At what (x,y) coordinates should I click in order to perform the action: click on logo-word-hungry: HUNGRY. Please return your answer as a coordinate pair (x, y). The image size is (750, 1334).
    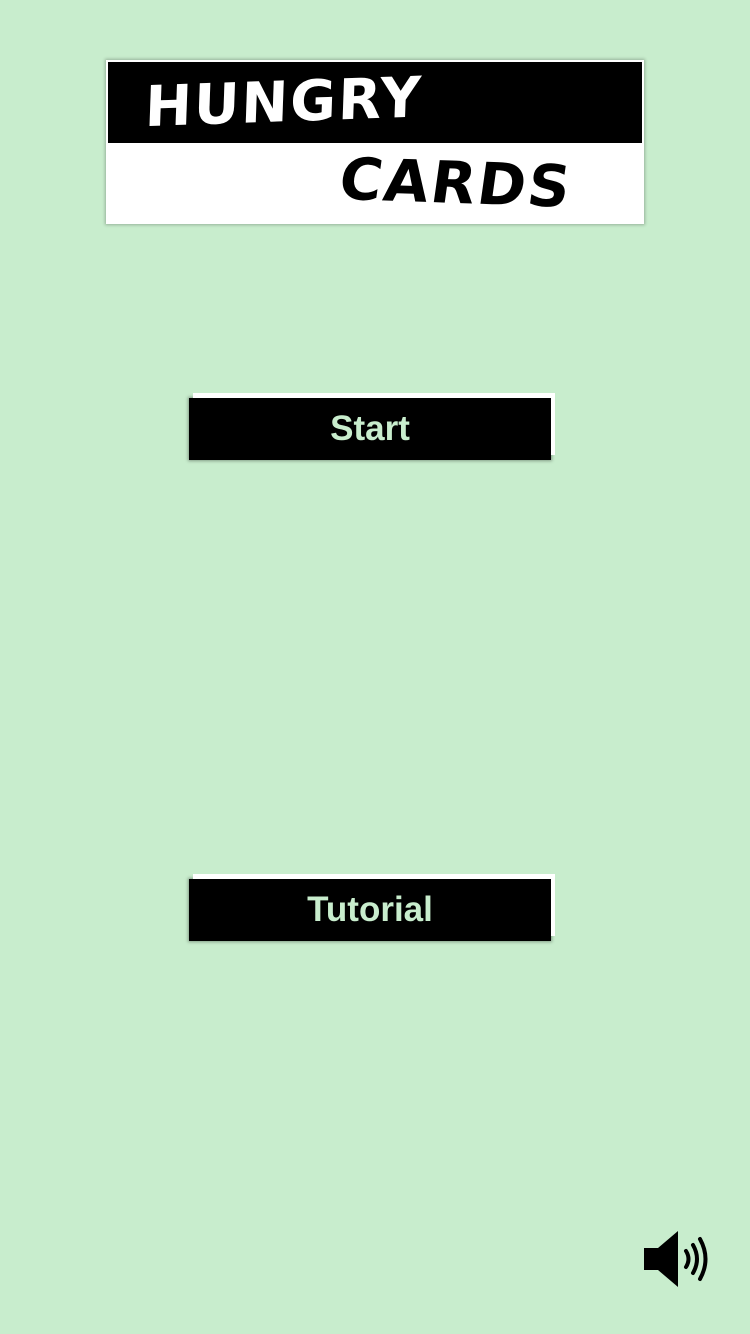
    Looking at the image, I should click on (283, 103).